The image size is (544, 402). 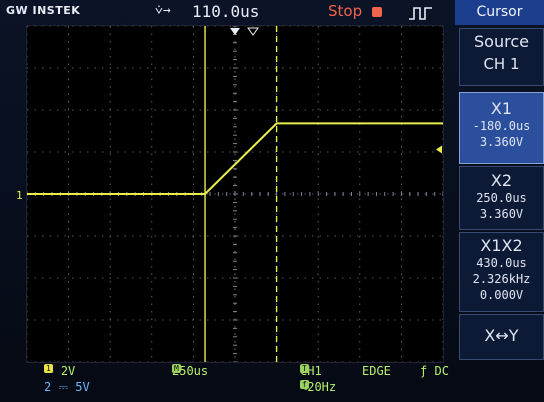 I want to click on timebase-indicator: M 250us, so click(x=190, y=371).